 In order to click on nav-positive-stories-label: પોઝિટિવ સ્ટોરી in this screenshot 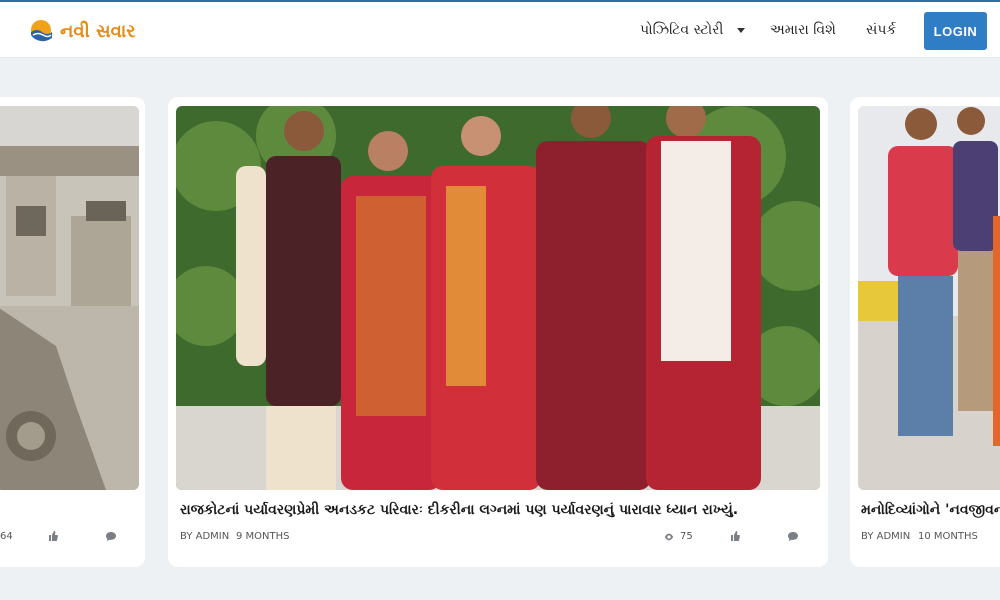, I will do `click(682, 30)`.